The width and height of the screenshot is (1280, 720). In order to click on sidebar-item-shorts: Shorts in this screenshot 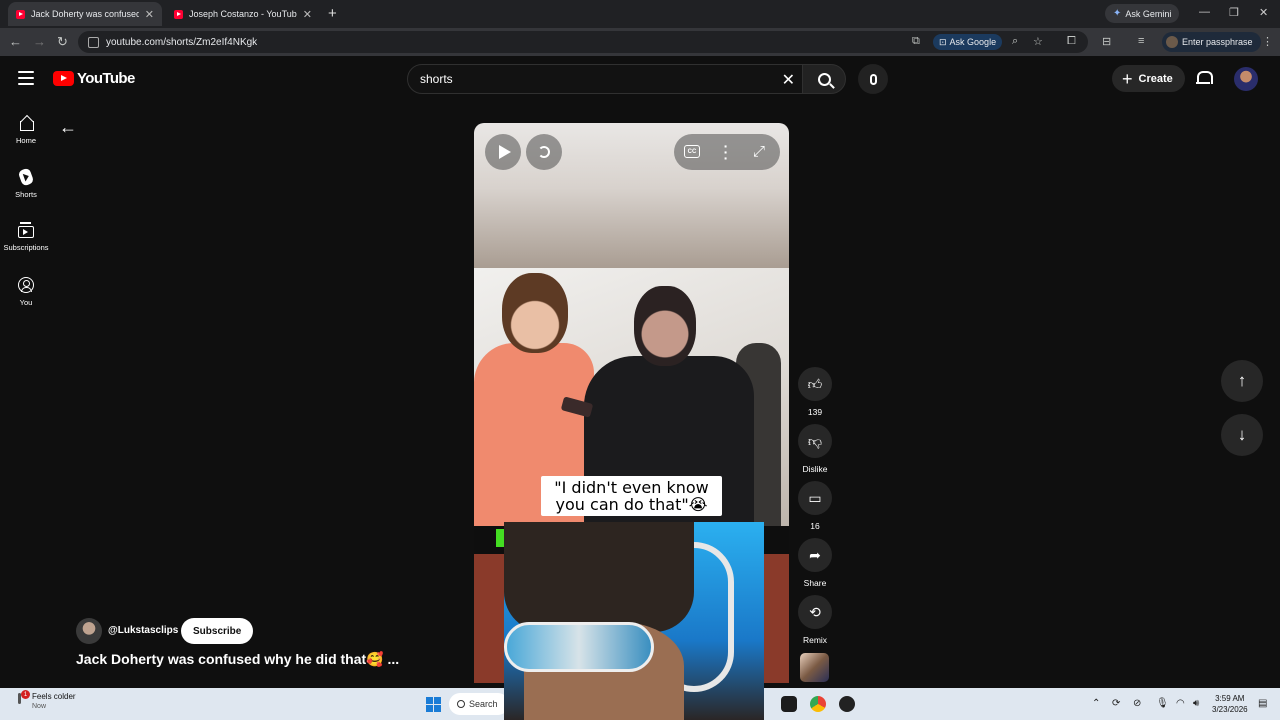, I will do `click(26, 183)`.